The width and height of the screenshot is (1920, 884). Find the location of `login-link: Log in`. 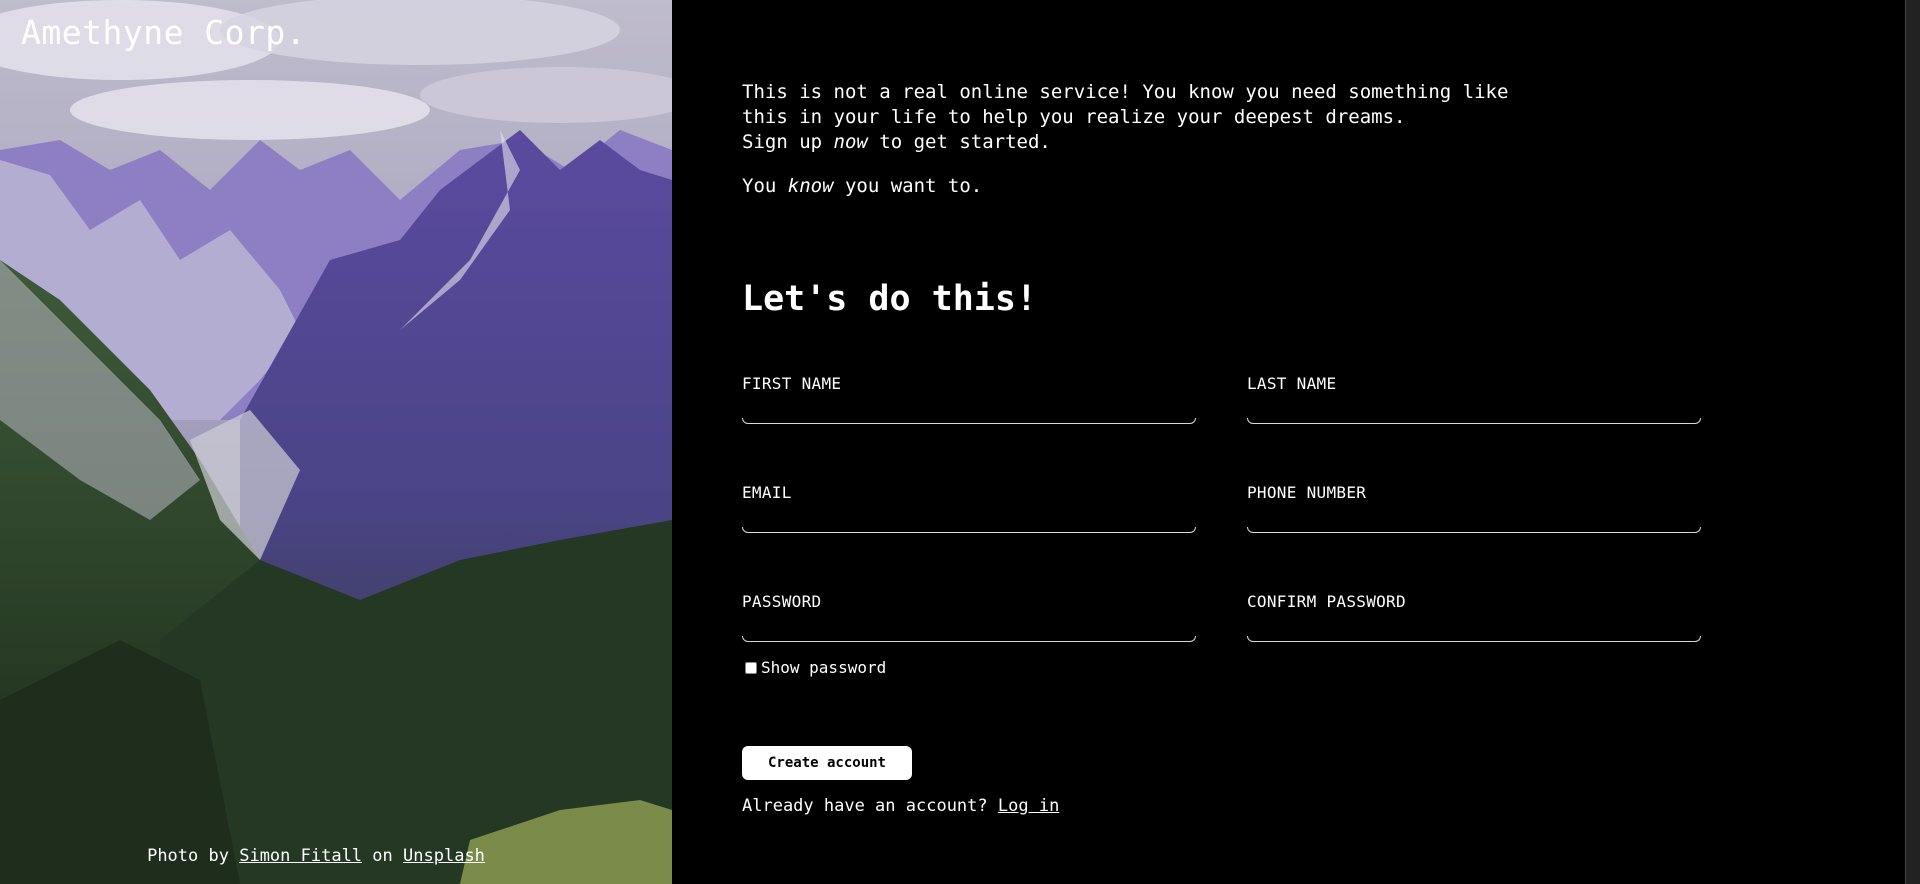

login-link: Log in is located at coordinates (1028, 806).